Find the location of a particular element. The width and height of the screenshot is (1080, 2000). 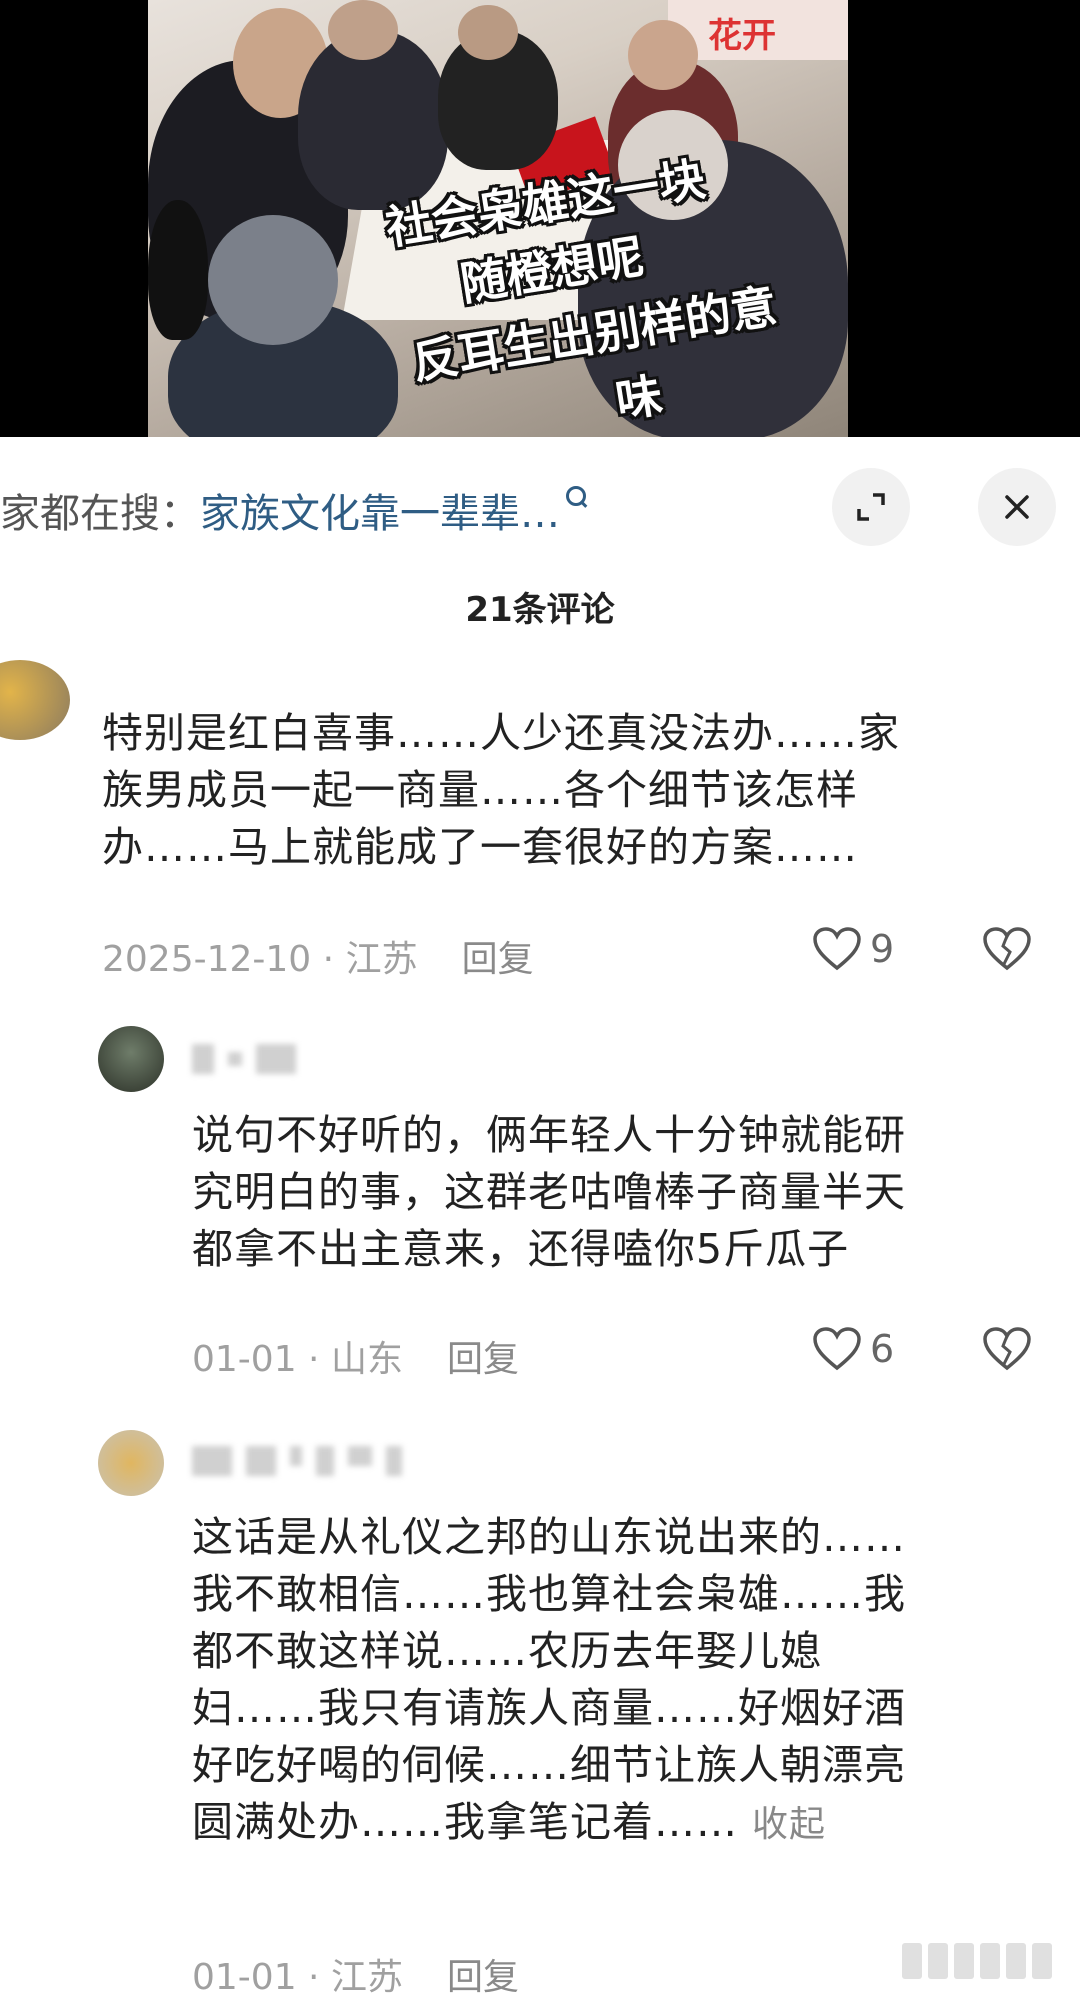

comment-line: 究明白的事，这群老咕噜棒子商量半天 is located at coordinates (549, 1192).